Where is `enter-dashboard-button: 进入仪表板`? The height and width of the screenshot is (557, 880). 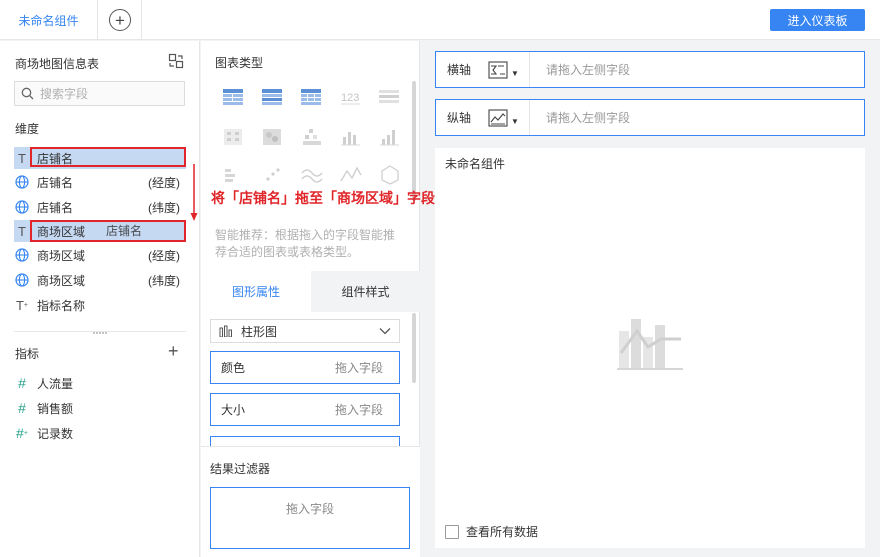 enter-dashboard-button: 进入仪表板 is located at coordinates (817, 20).